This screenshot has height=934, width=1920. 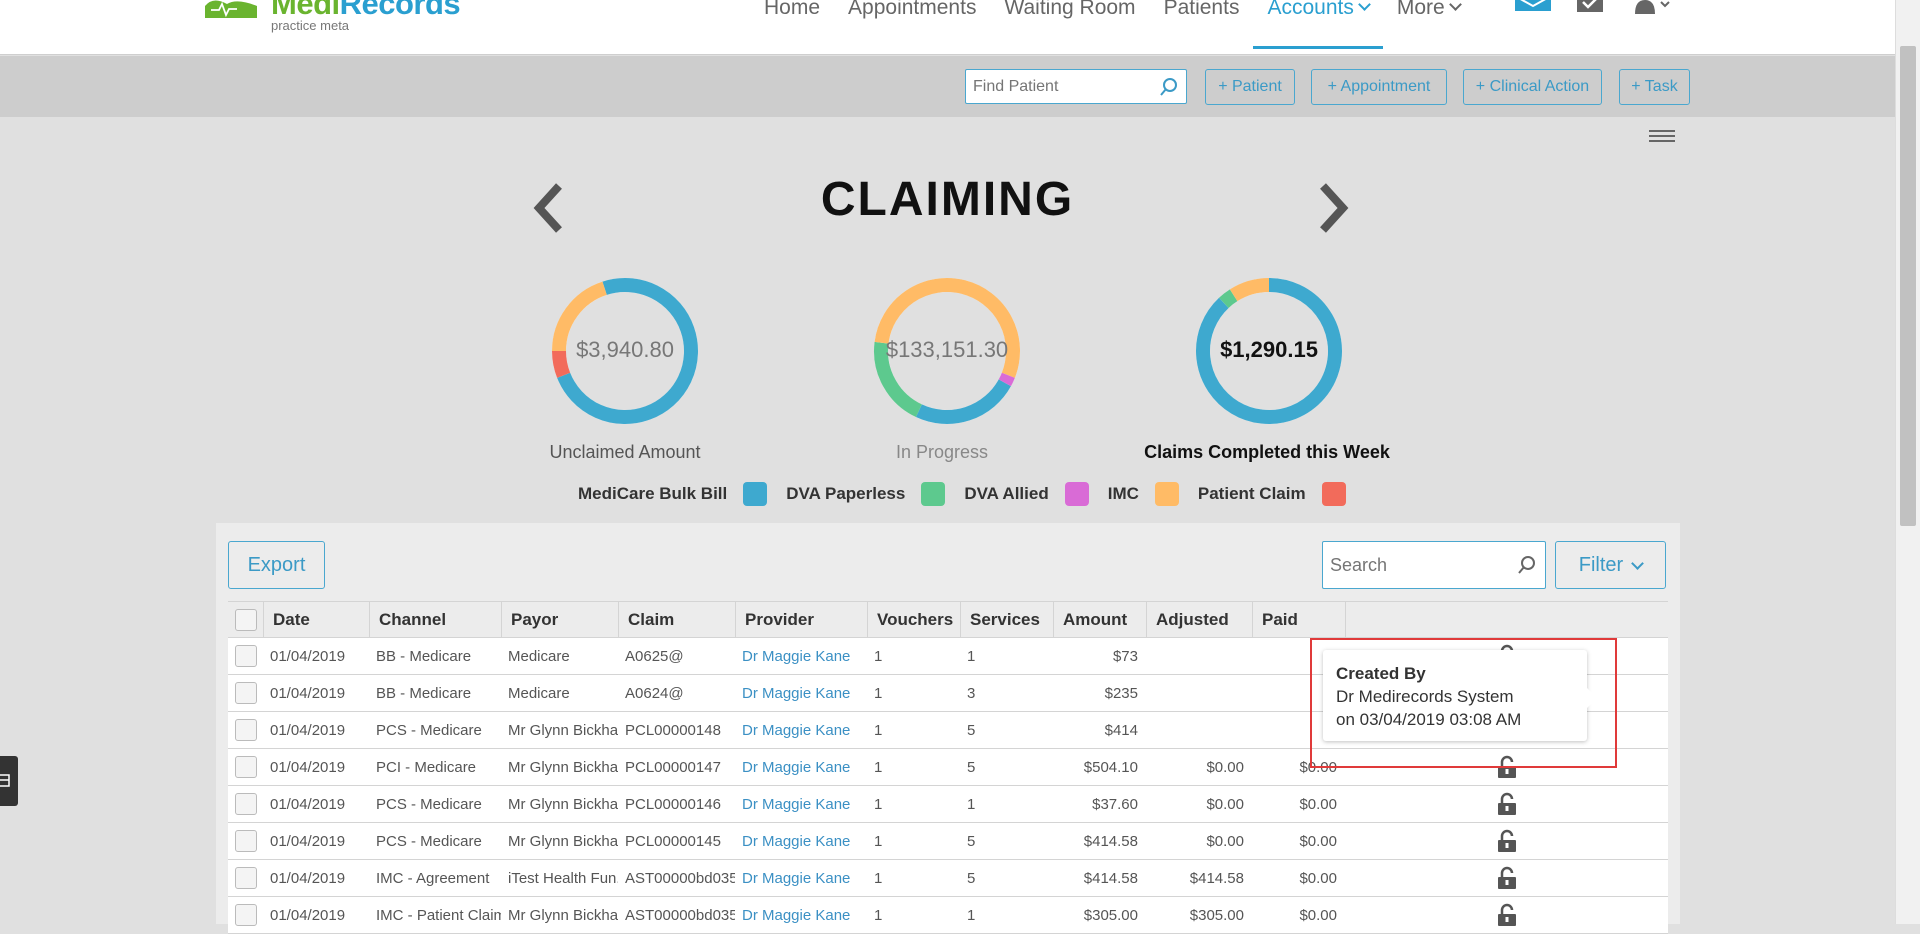 I want to click on select-all-checkbox, so click(x=245, y=619).